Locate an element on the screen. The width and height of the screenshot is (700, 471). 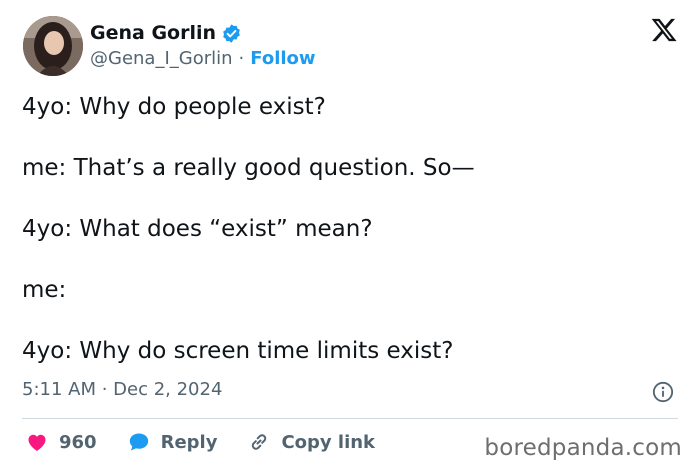
author-handle-row: @Gena_I_Gorlin · Follow is located at coordinates (203, 58).